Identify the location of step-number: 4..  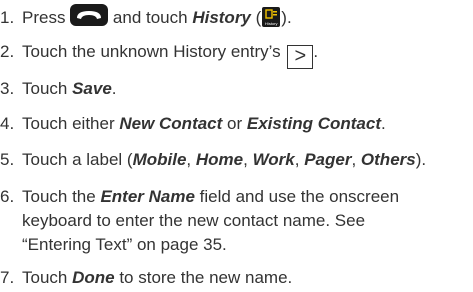
(7, 123).